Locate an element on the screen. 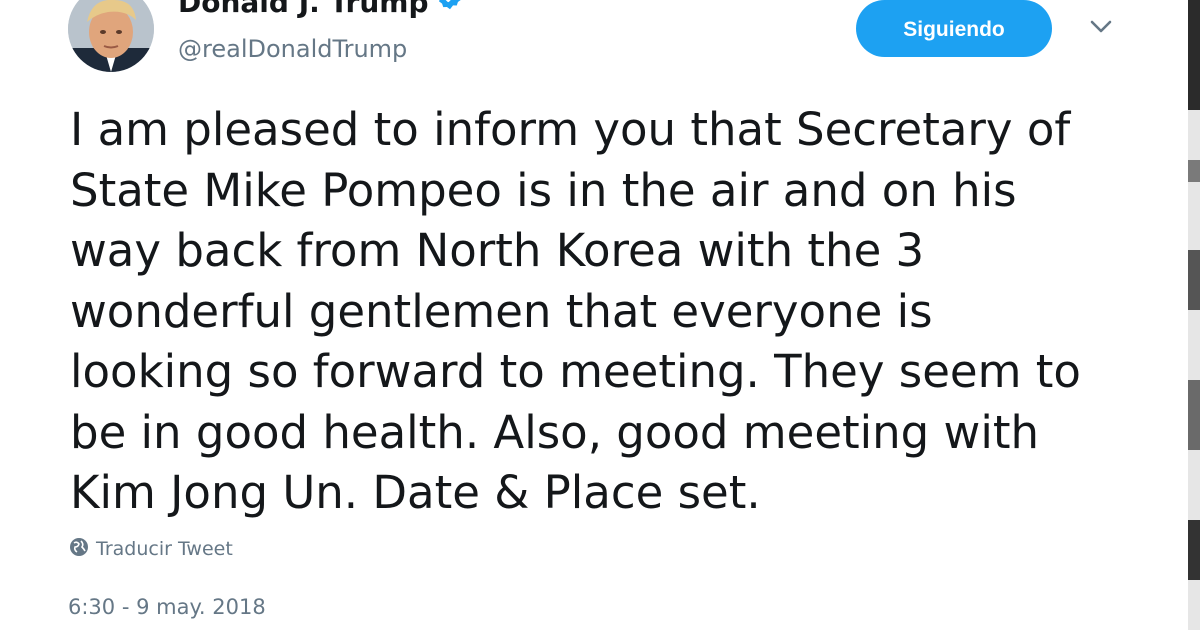 Image resolution: width=1200 pixels, height=630 pixels. display-name: Donald J. Trump is located at coordinates (321, 10).